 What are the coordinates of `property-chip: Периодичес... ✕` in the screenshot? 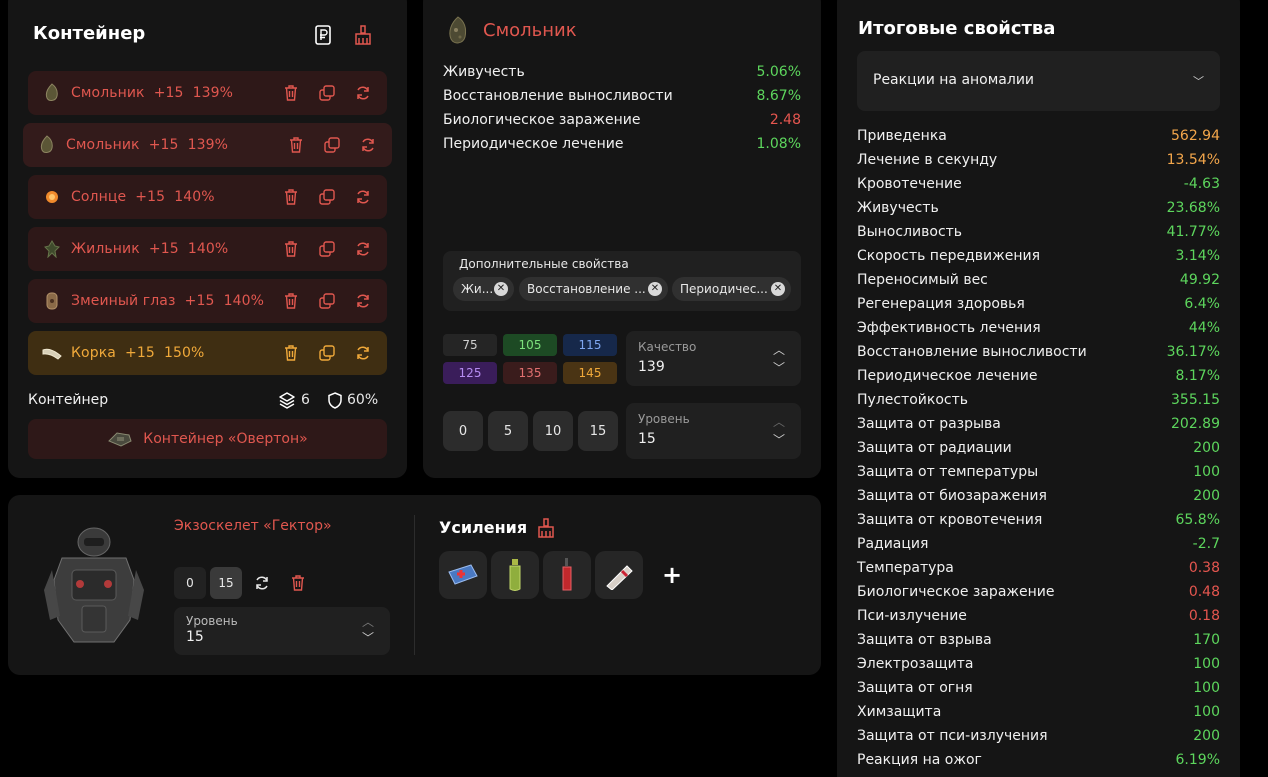 It's located at (731, 289).